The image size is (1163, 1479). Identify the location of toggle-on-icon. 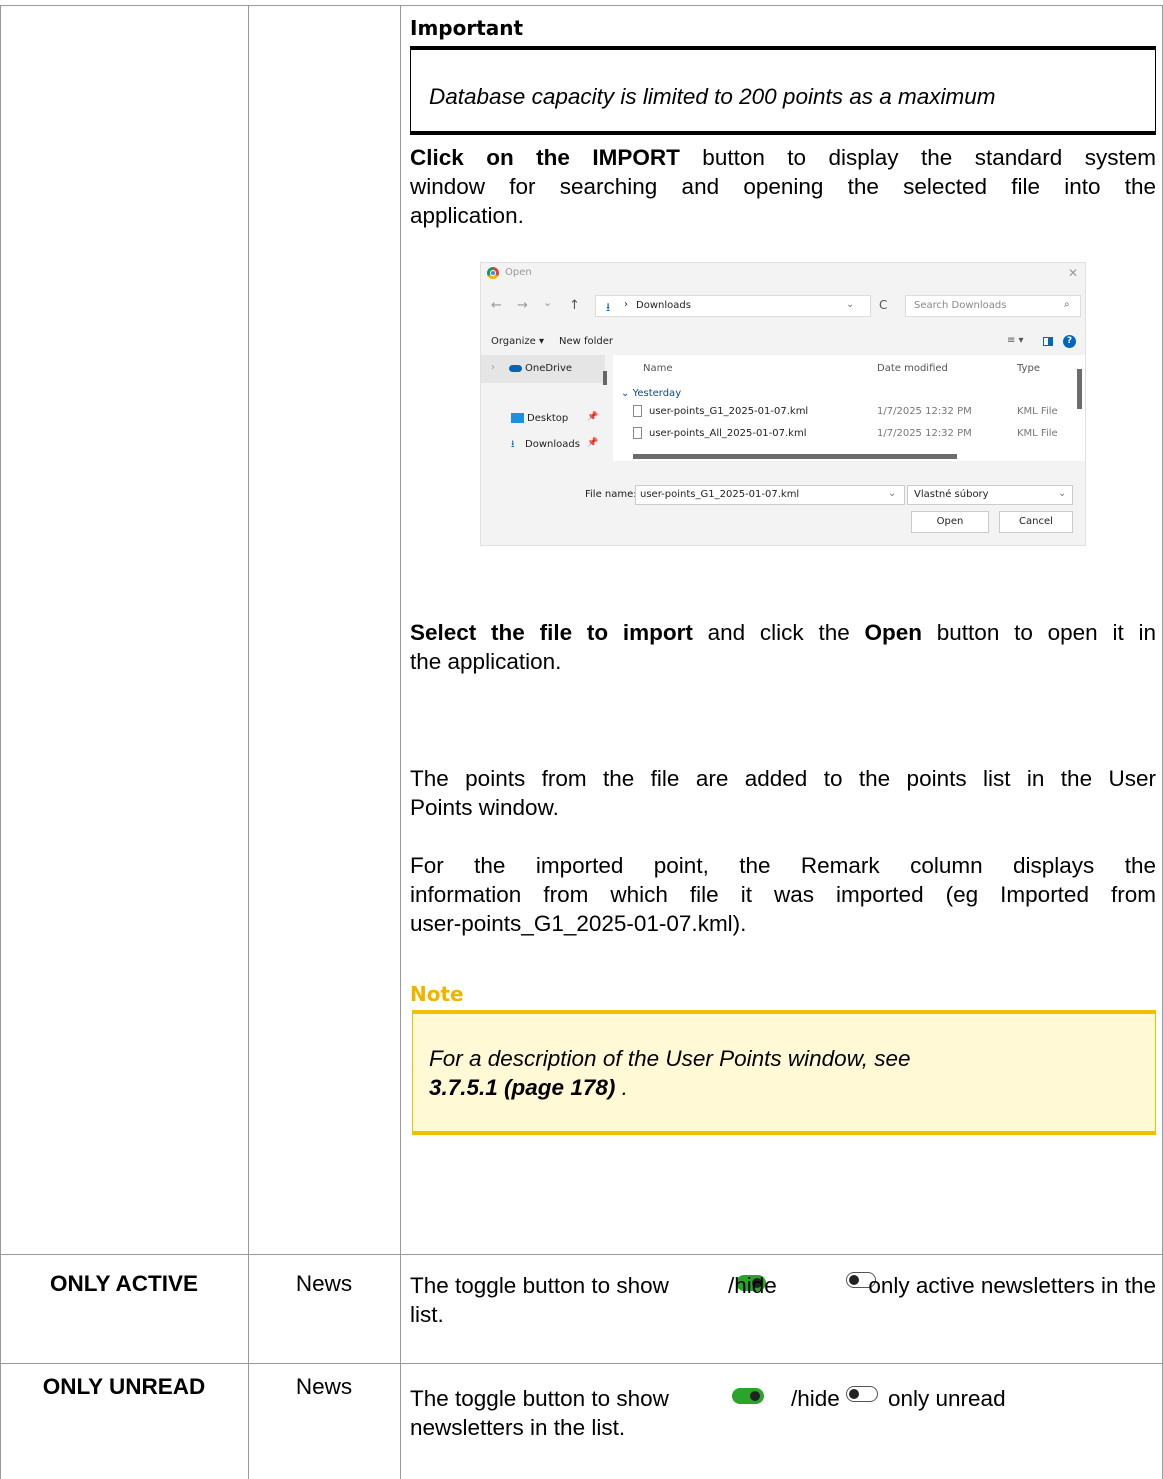
(748, 1396).